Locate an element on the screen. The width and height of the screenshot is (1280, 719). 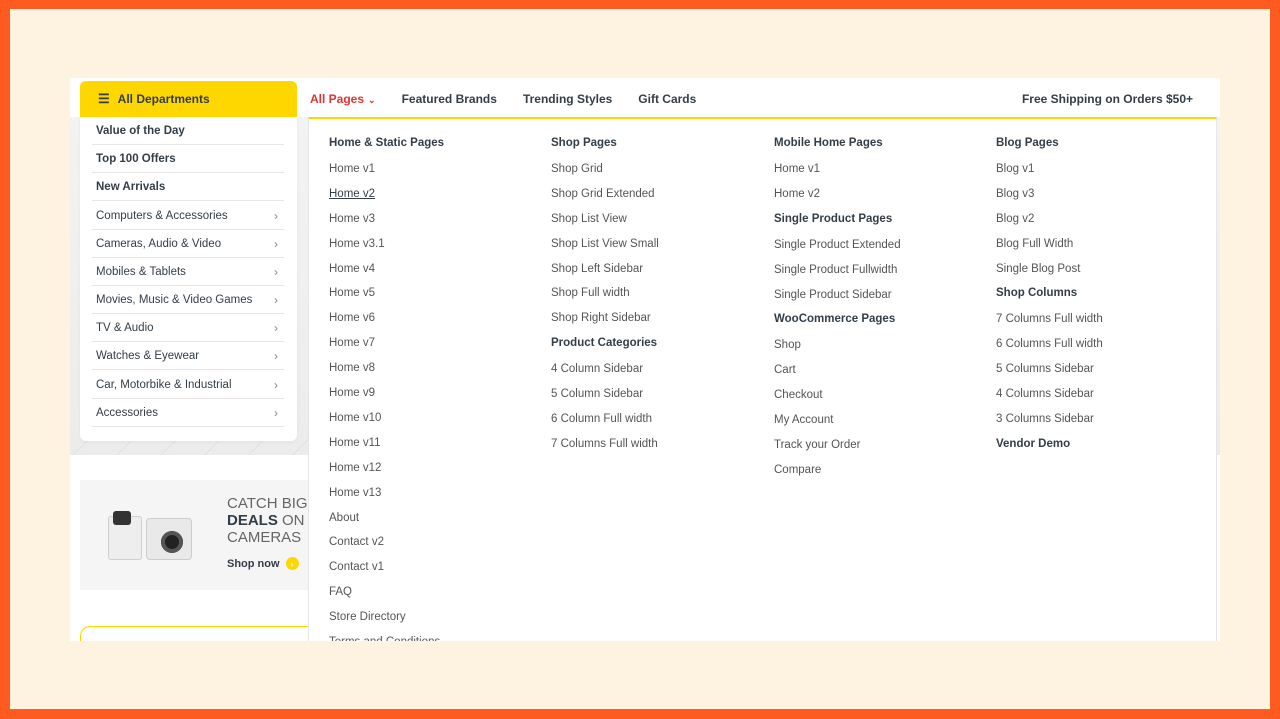
menu-link: Blog v3 is located at coordinates (1015, 194).